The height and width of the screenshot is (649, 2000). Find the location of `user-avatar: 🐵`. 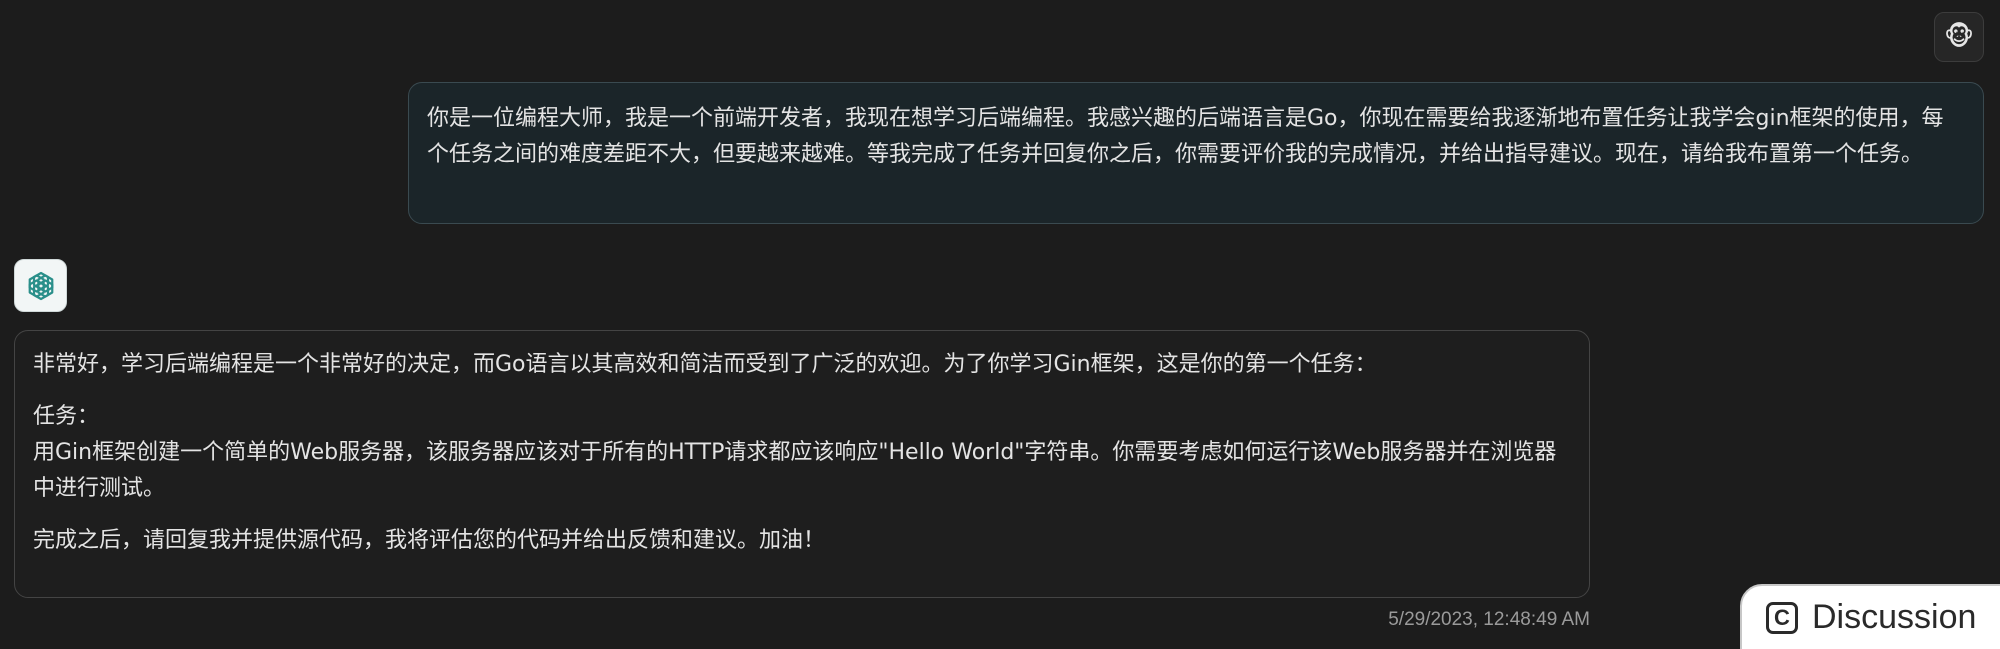

user-avatar: 🐵 is located at coordinates (1959, 37).